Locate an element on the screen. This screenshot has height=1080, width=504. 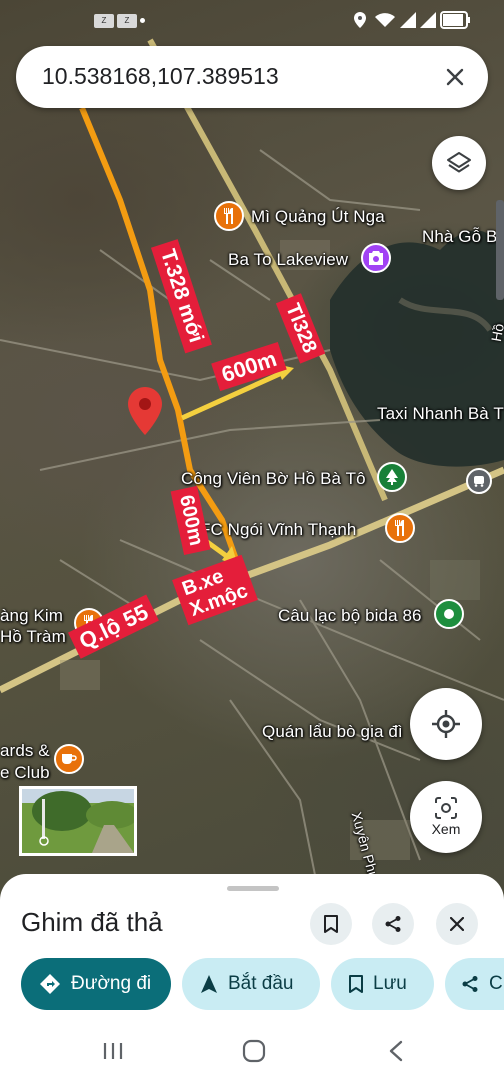
directions-button: Đường đi is located at coordinates (96, 984).